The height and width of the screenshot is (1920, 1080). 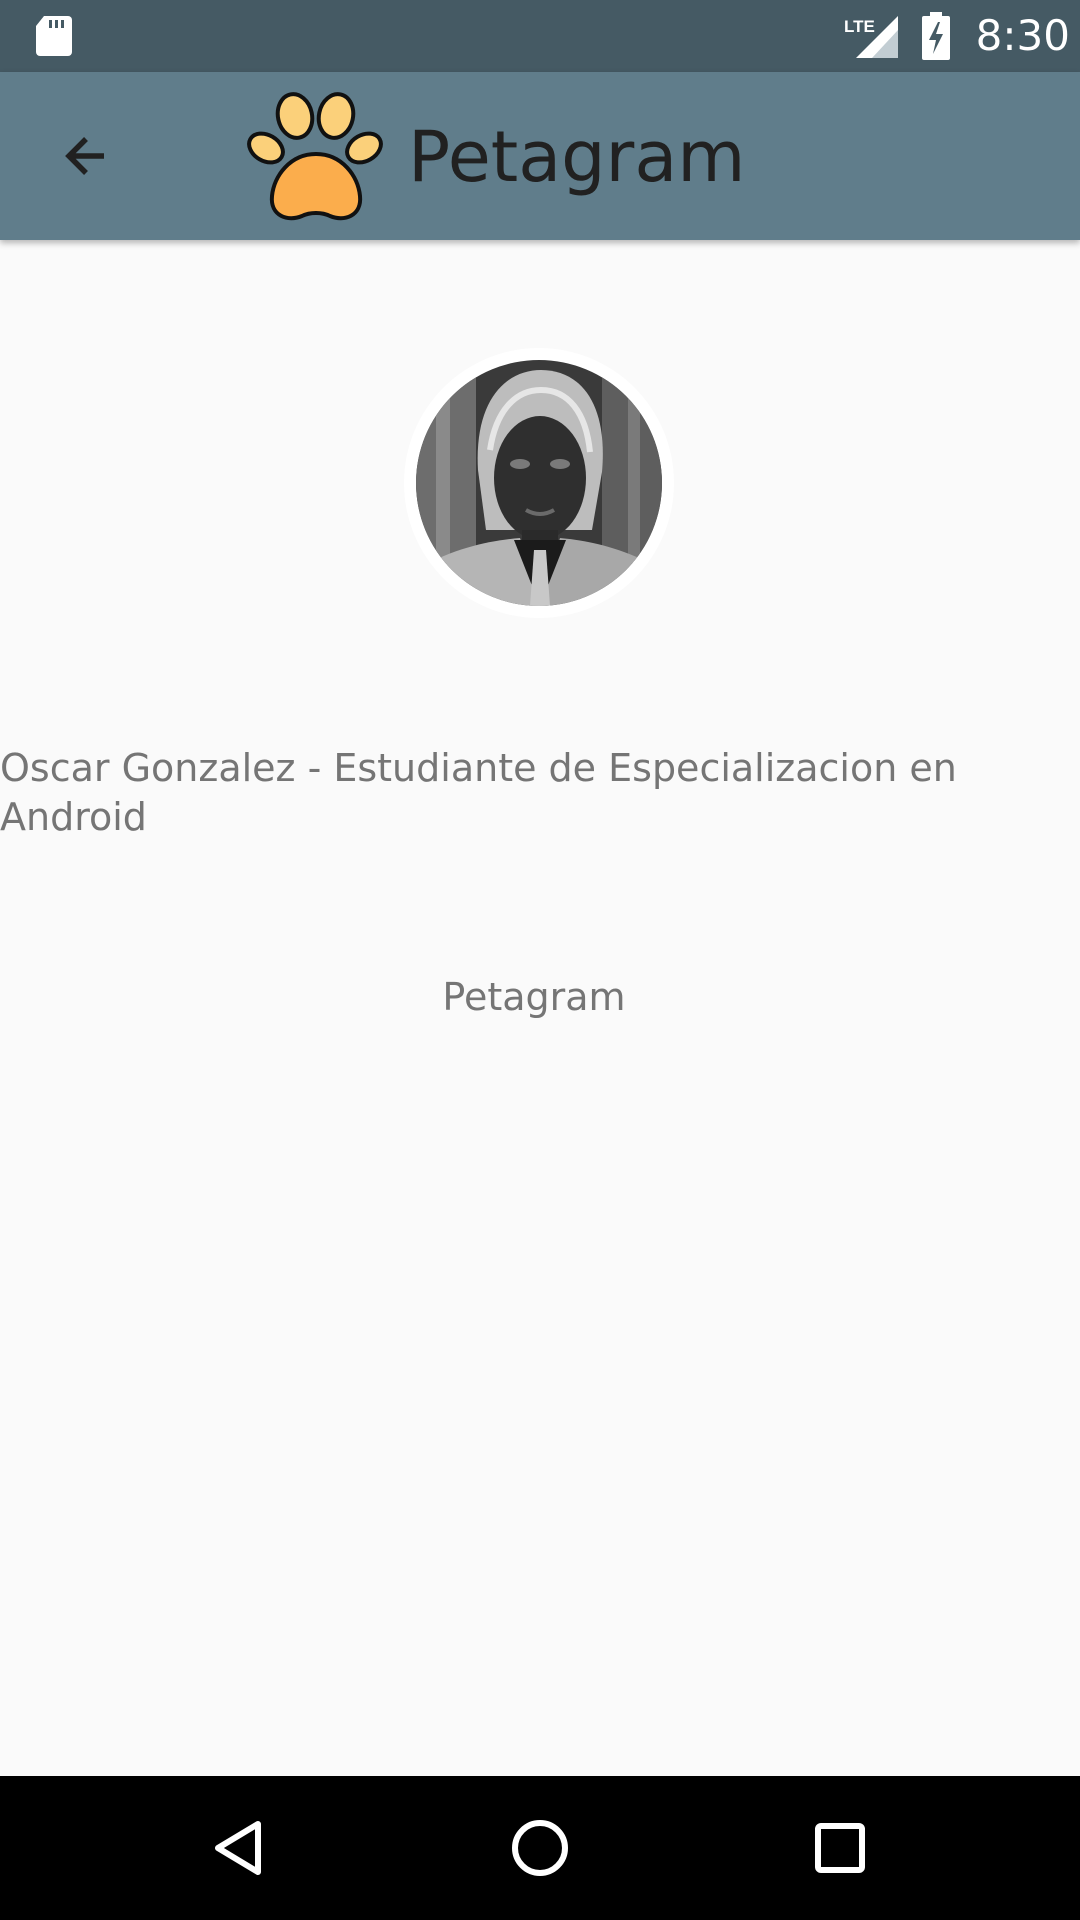 I want to click on nav-recents-button, so click(x=840, y=1848).